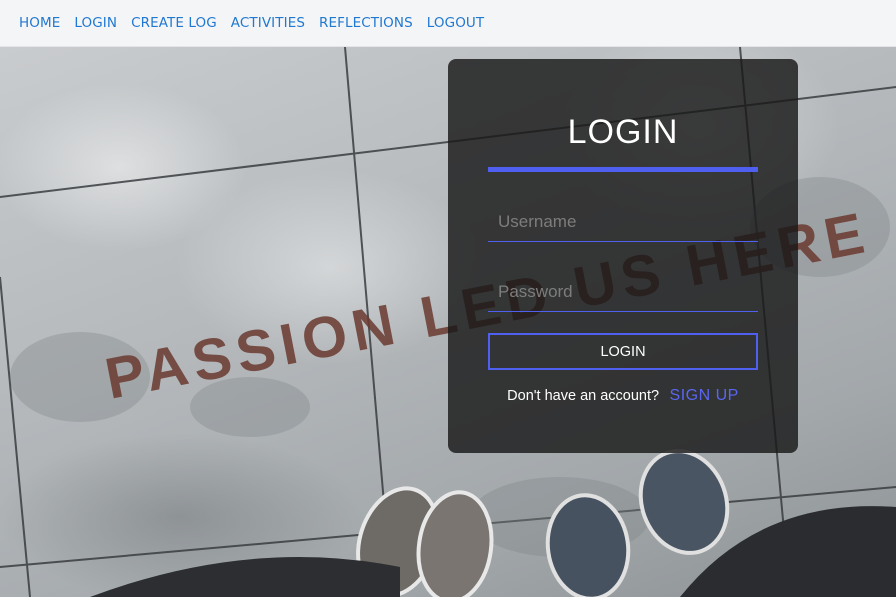 This screenshot has height=597, width=896. Describe the element at coordinates (704, 395) in the screenshot. I see `signup-link: SIGN UP` at that location.